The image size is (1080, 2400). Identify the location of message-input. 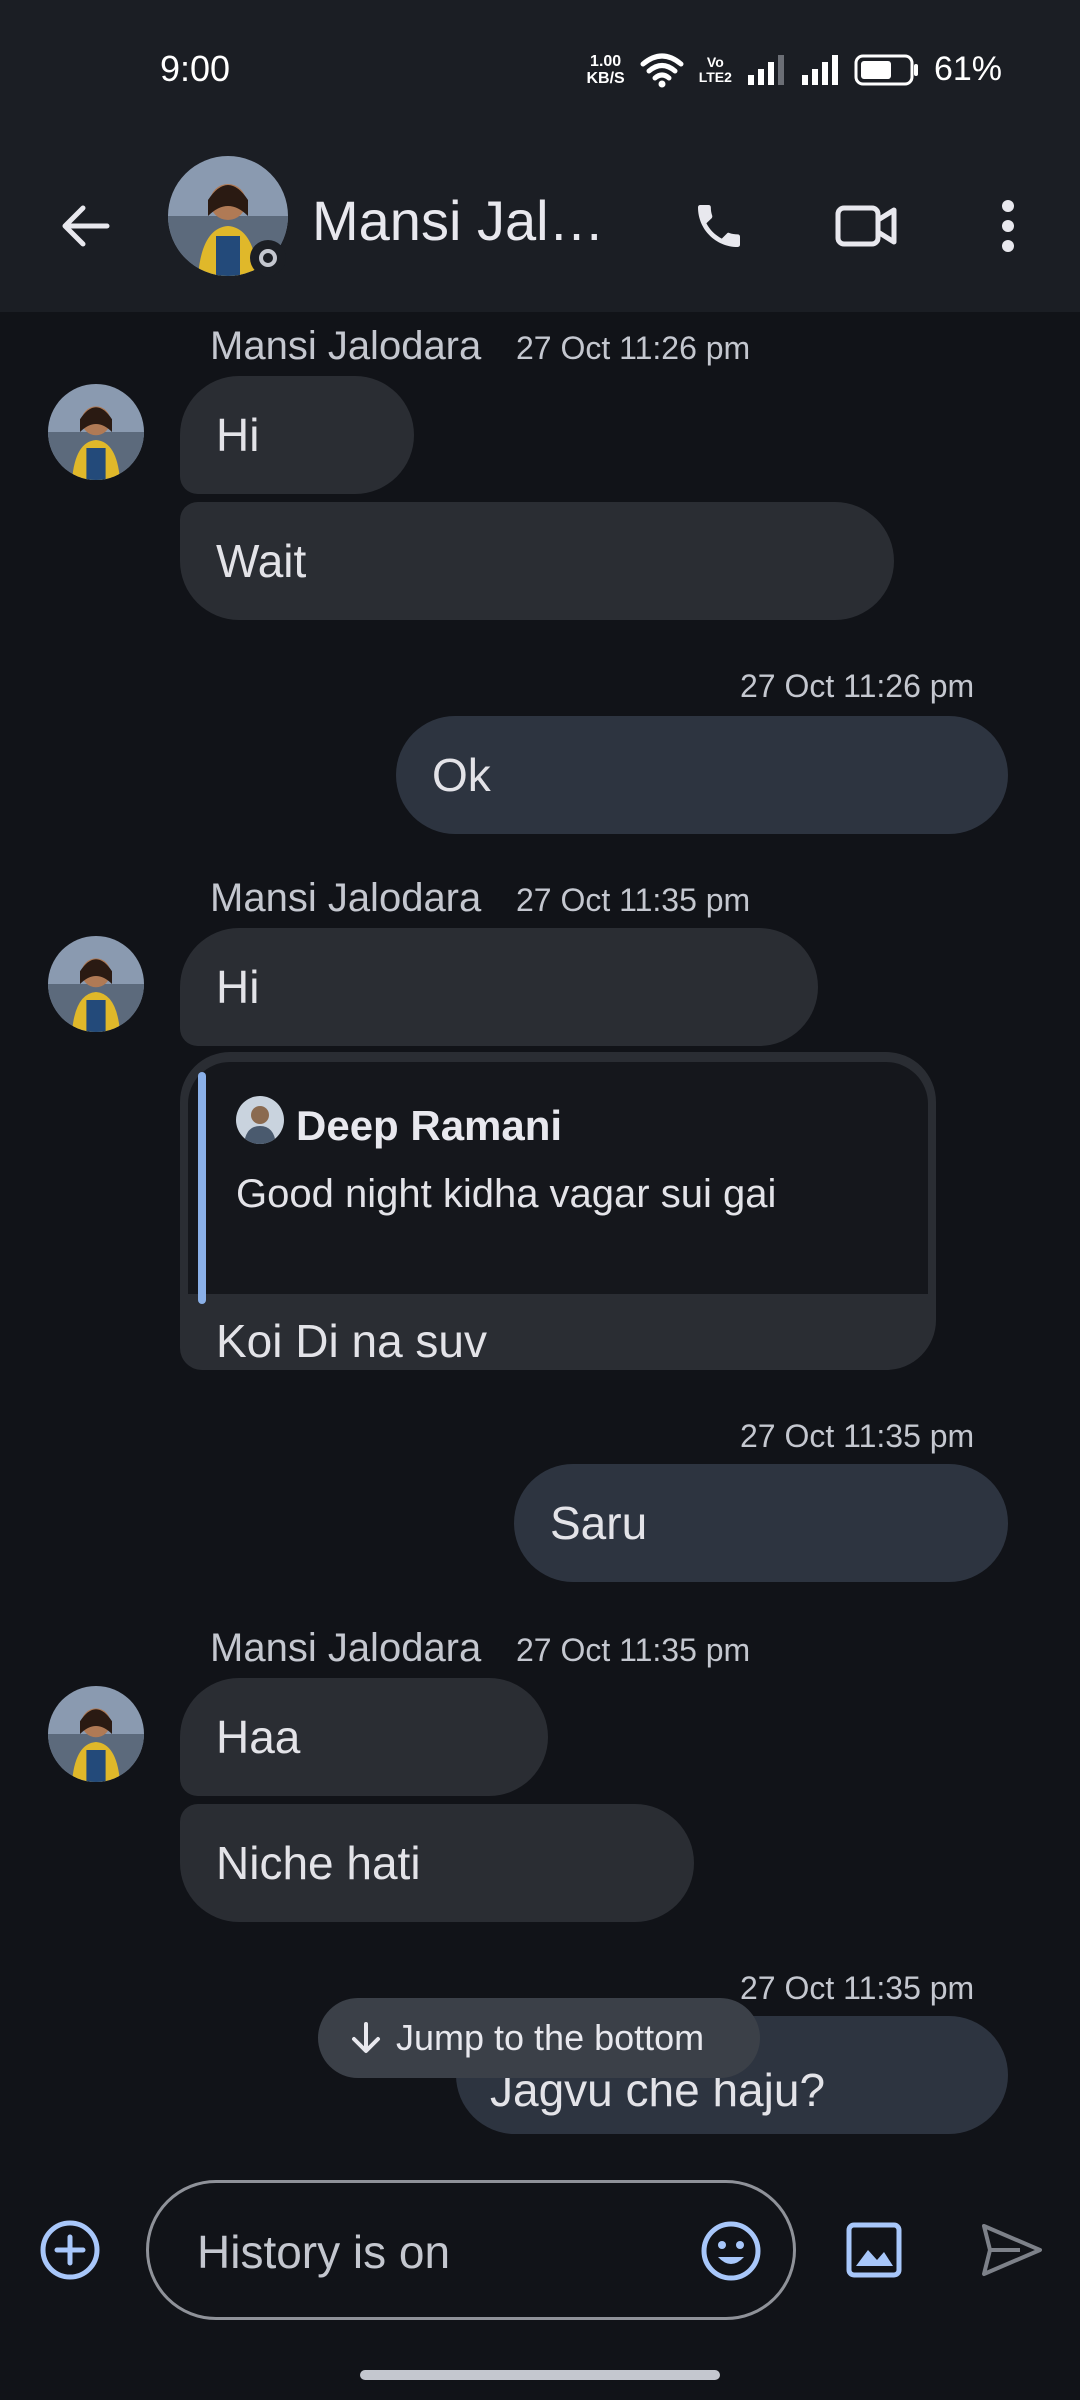
(427, 2252).